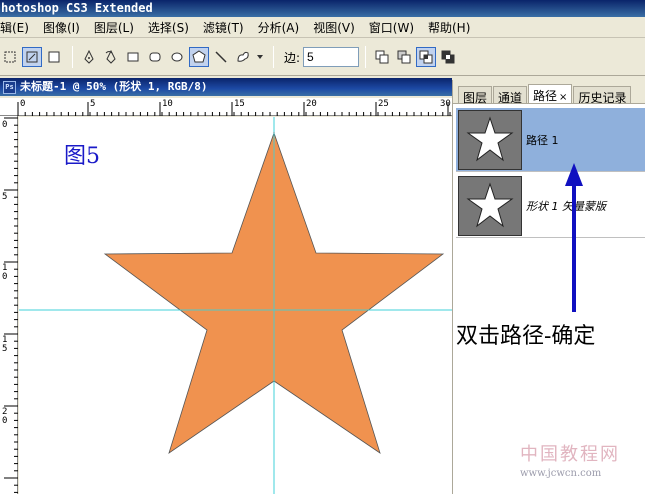  Describe the element at coordinates (89, 57) in the screenshot. I see `pen-tool-icon` at that location.